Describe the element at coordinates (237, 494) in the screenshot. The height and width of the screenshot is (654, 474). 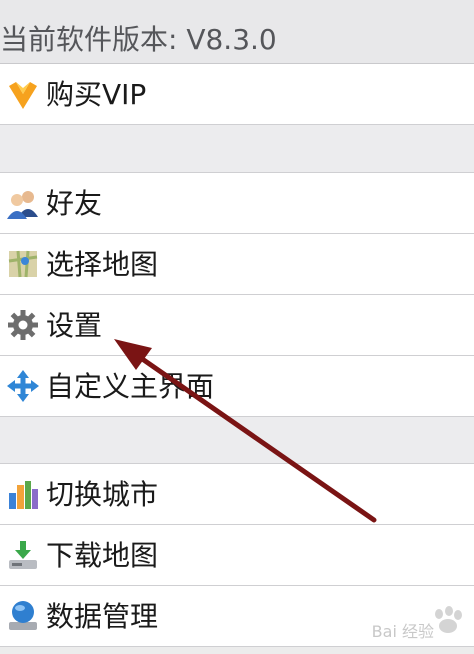
I see `menu-item-switch-city: 切换城市` at that location.